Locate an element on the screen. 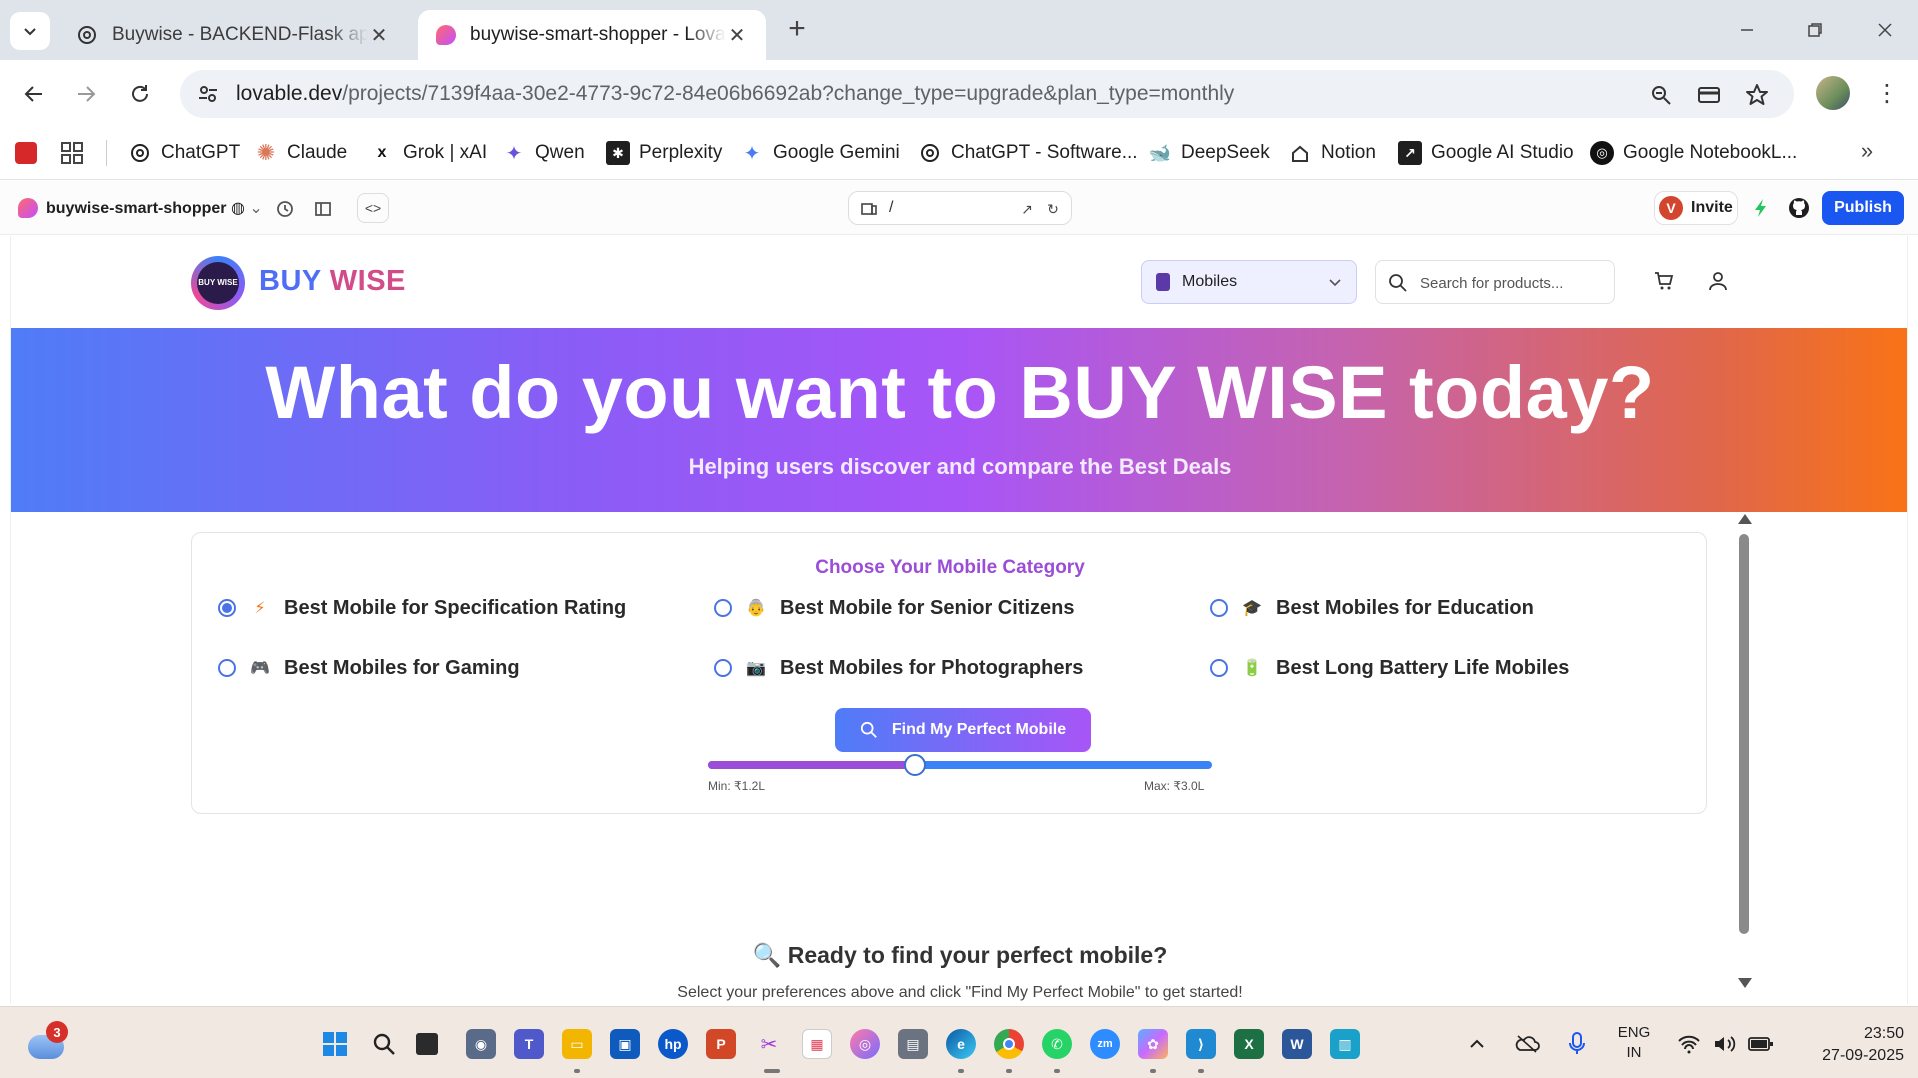 Image resolution: width=1918 pixels, height=1078 pixels. task-view-icon is located at coordinates (427, 1044).